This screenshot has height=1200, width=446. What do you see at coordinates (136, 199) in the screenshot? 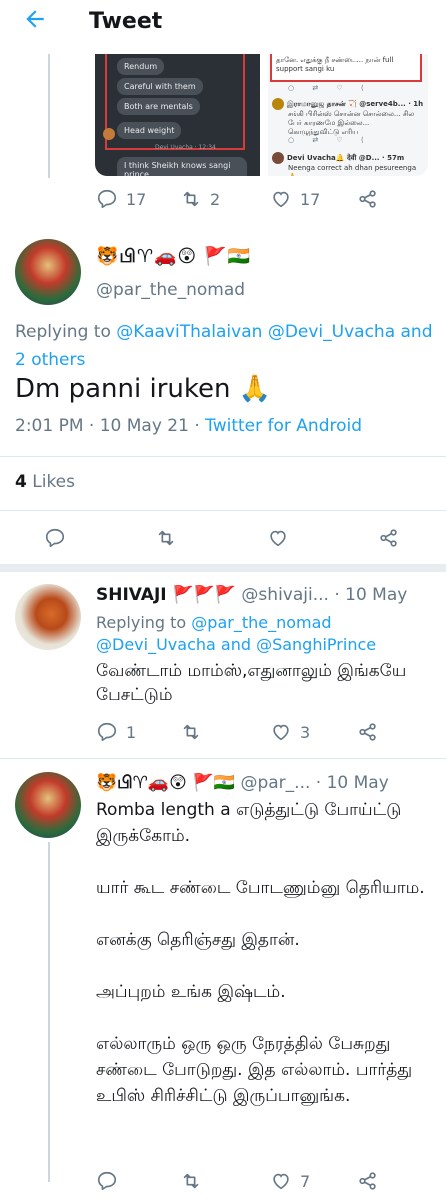
I see `reply-count: 17` at bounding box center [136, 199].